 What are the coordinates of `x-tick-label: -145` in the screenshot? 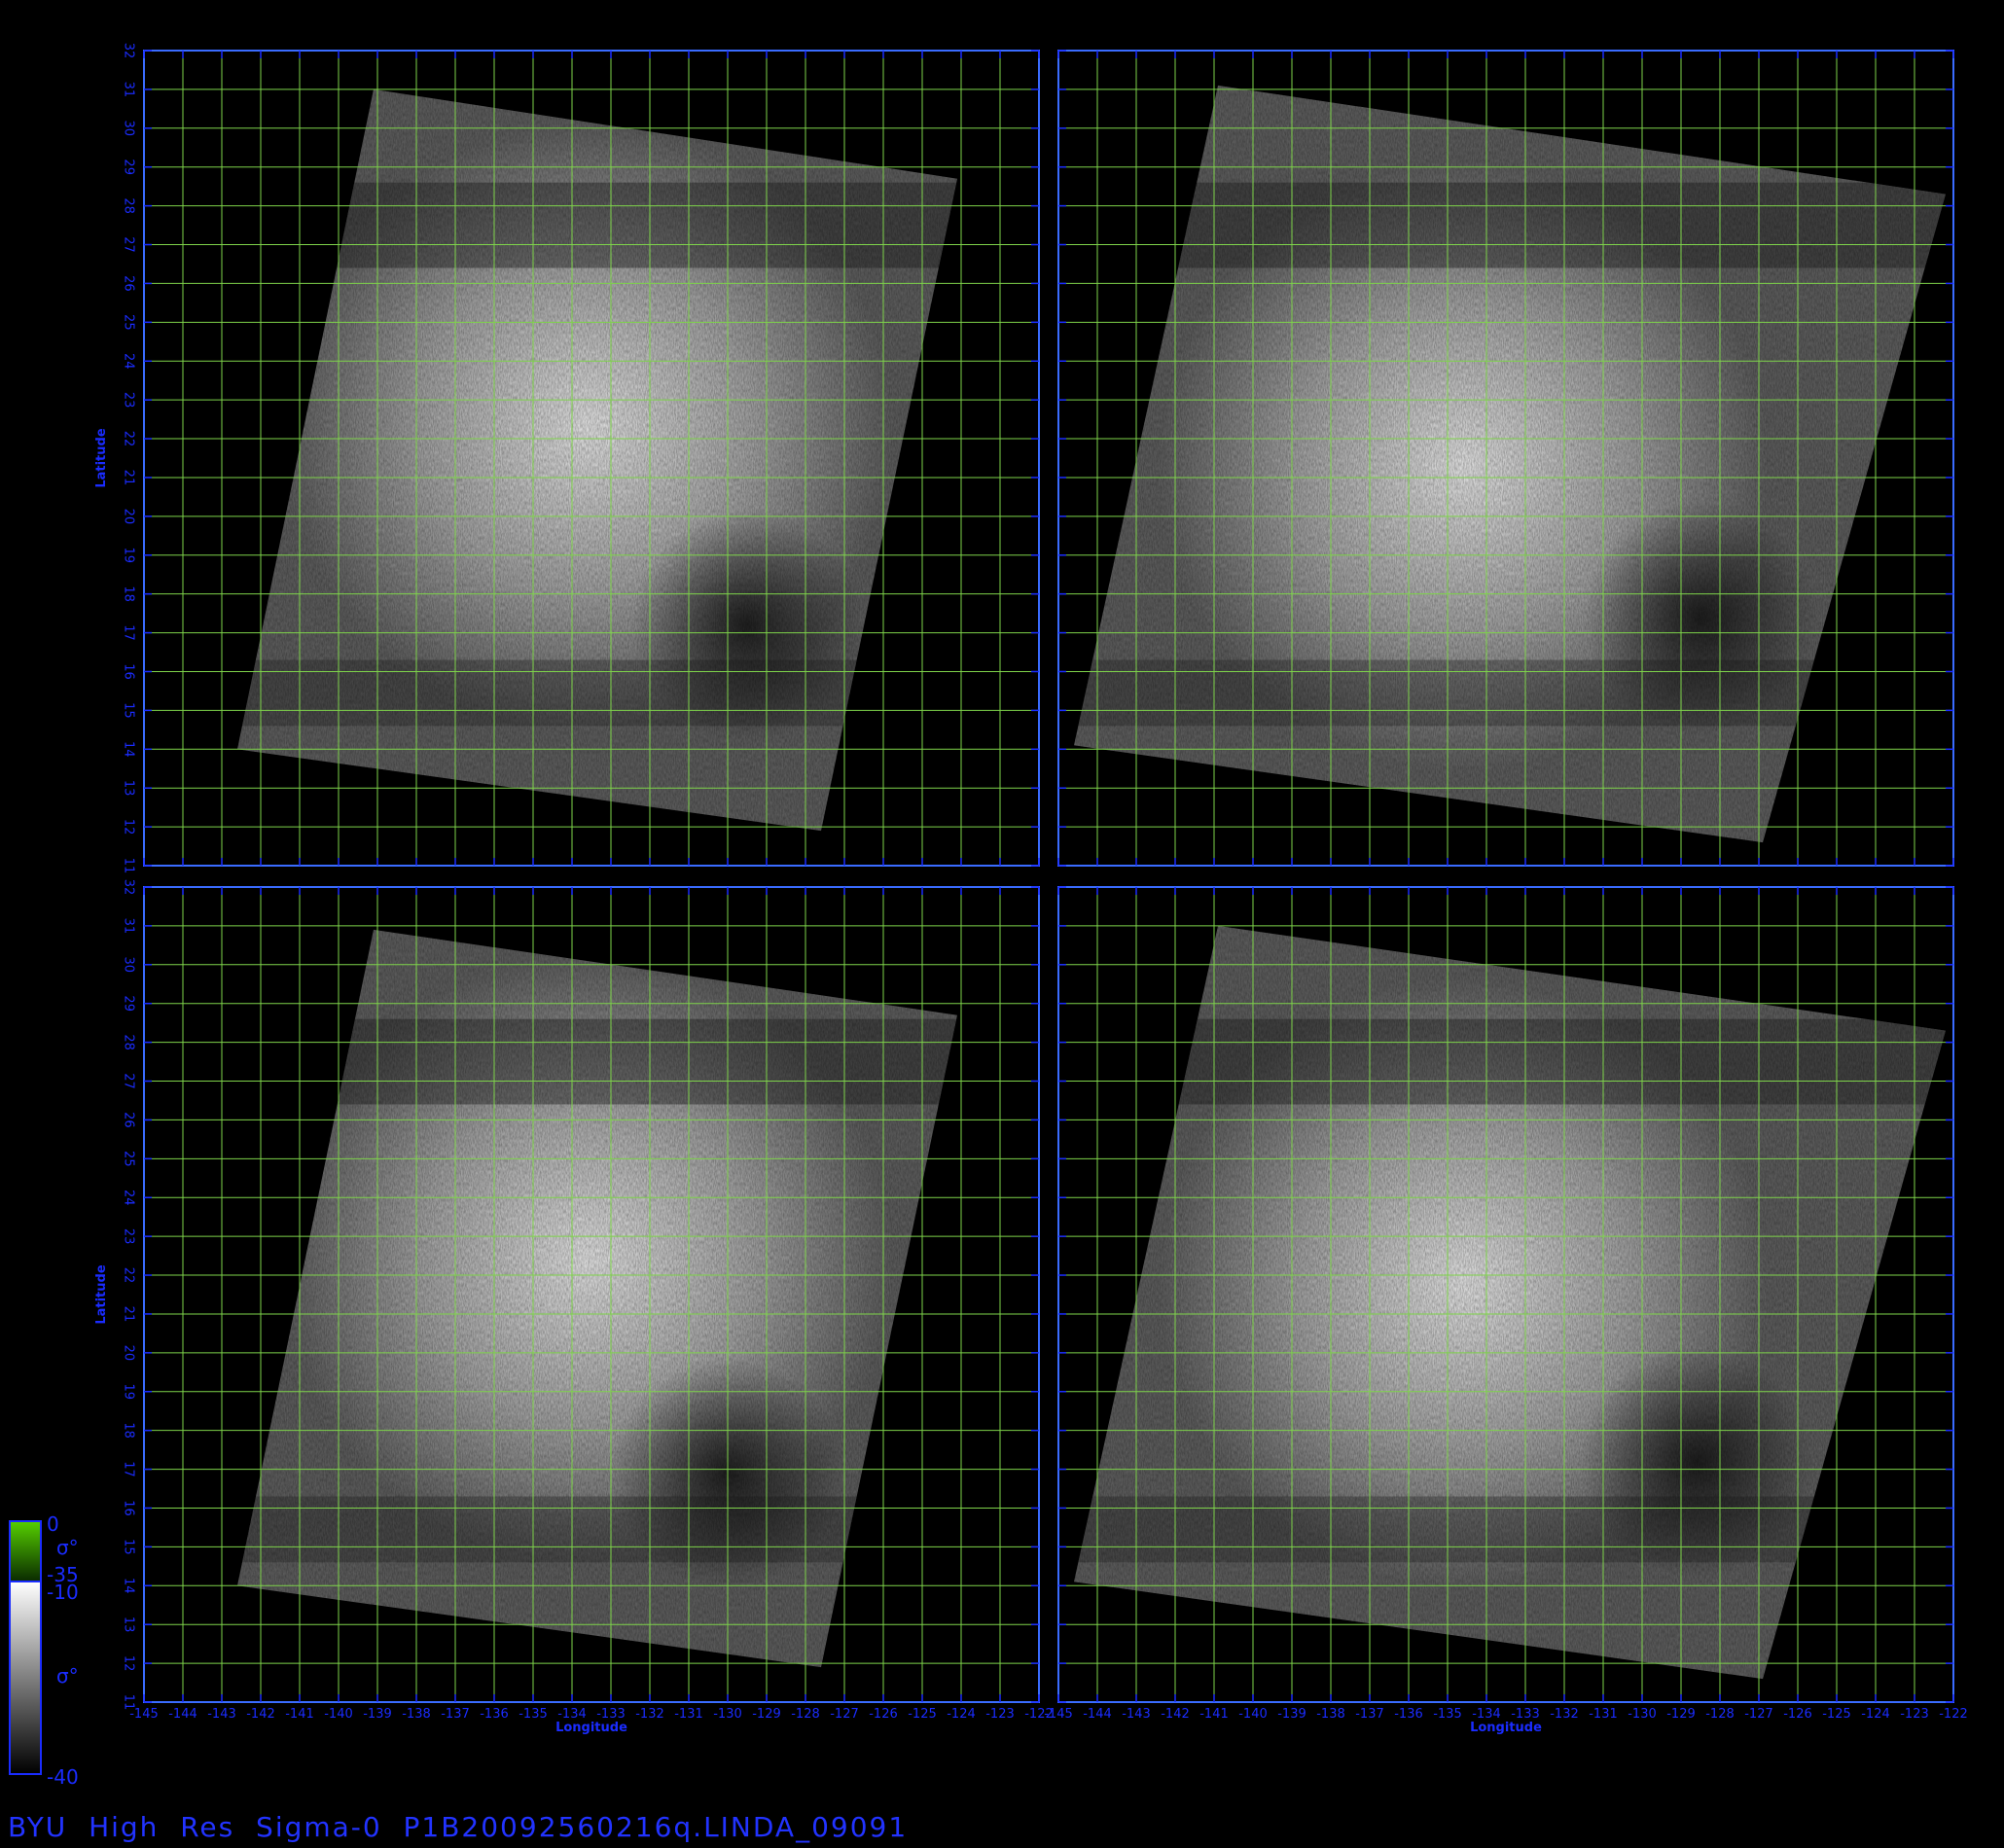 It's located at (1058, 1714).